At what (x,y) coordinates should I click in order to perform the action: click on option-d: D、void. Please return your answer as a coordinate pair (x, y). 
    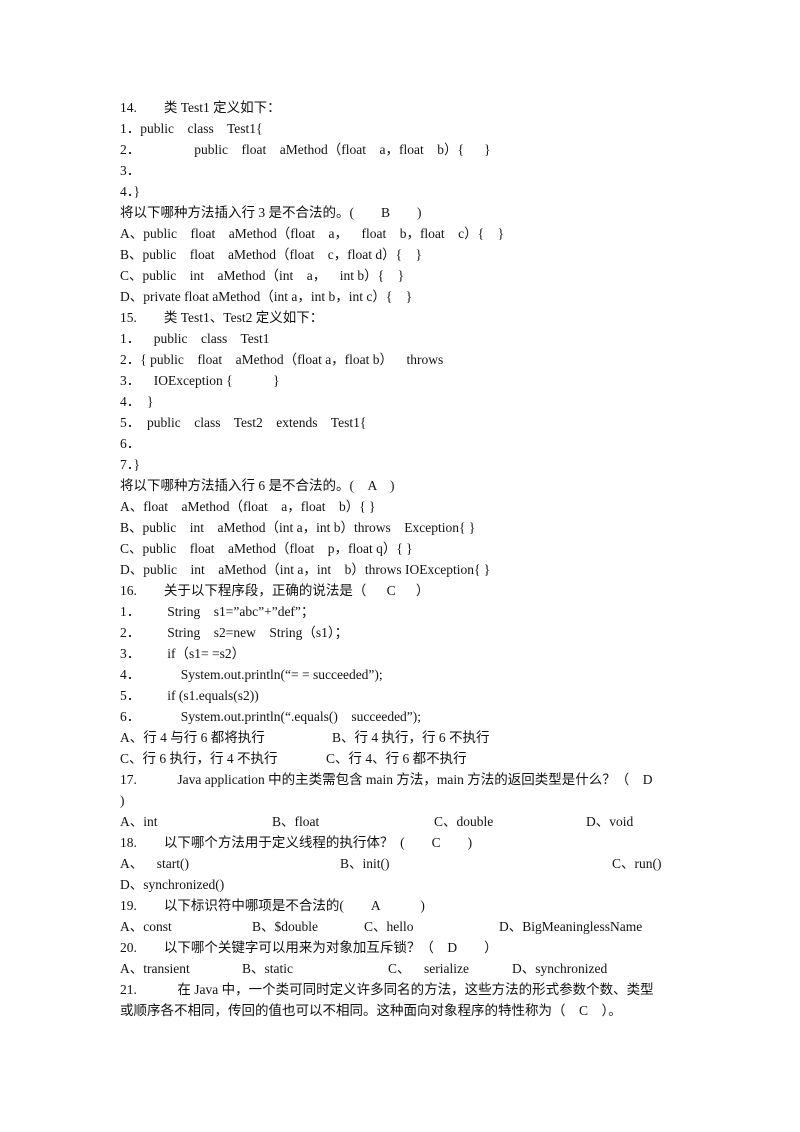
    Looking at the image, I should click on (610, 821).